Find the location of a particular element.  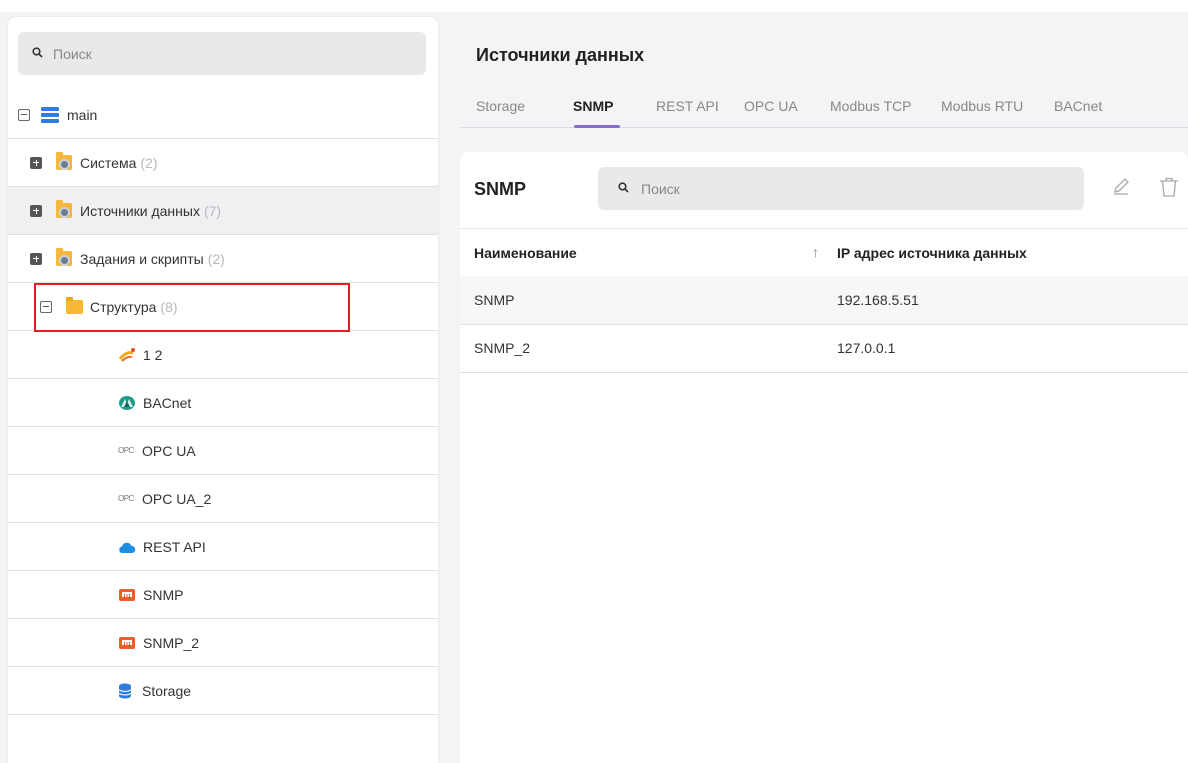

tree-item-label: Storage is located at coordinates (167, 690).